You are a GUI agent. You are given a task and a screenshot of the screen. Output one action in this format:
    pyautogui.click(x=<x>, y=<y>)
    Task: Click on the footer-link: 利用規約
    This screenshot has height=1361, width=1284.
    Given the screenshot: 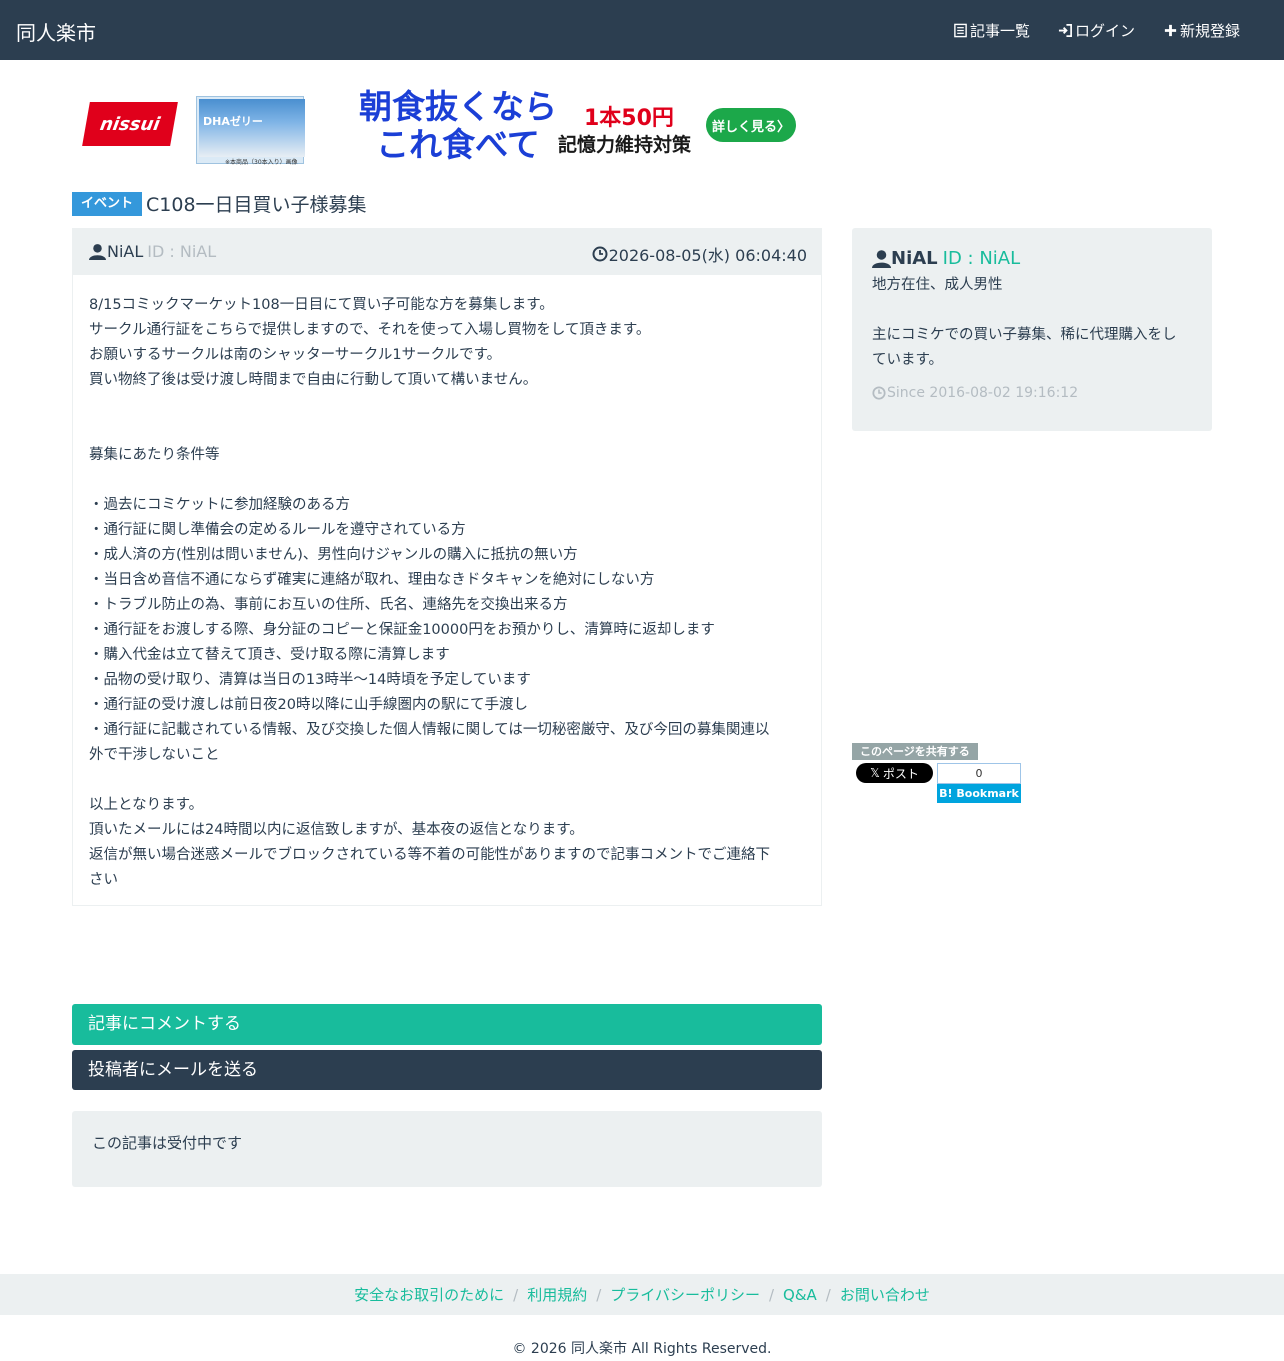 What is the action you would take?
    pyautogui.click(x=557, y=1294)
    